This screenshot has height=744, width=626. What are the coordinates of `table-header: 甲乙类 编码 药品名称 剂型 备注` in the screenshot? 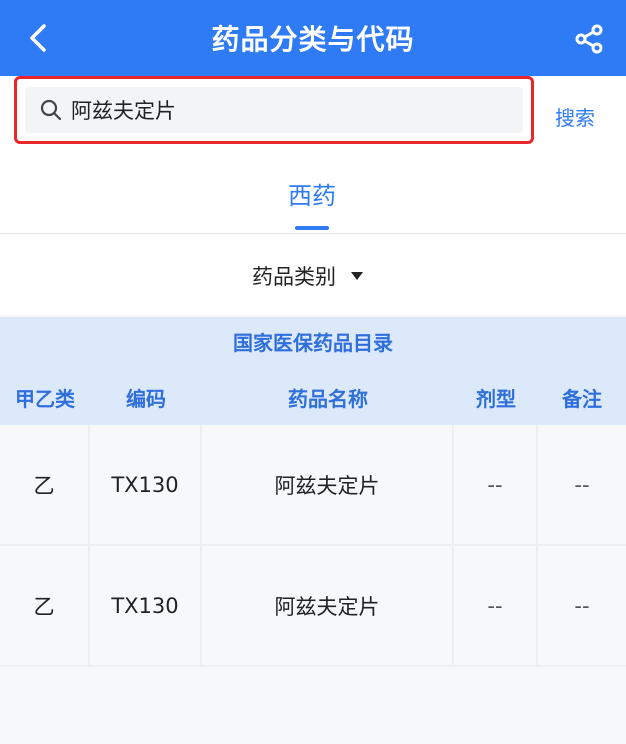 It's located at (313, 397).